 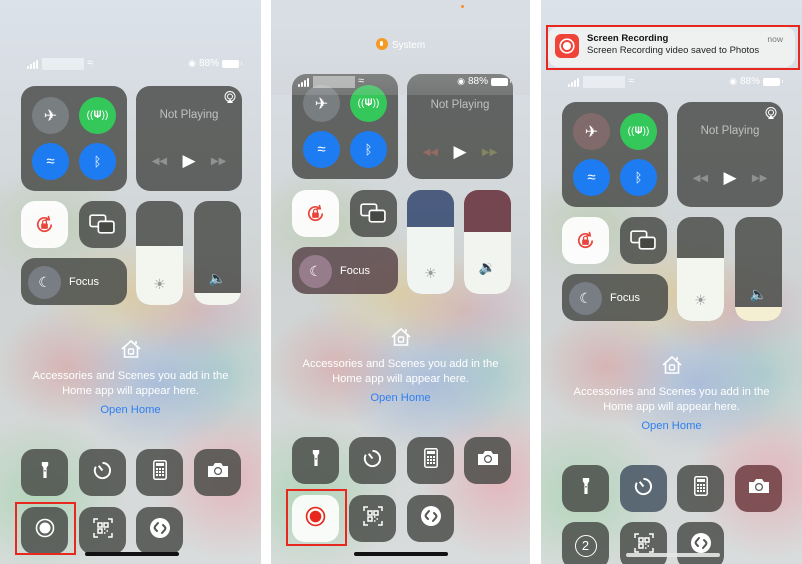 I want to click on bluetooth-icon: ᛒ, so click(x=638, y=177).